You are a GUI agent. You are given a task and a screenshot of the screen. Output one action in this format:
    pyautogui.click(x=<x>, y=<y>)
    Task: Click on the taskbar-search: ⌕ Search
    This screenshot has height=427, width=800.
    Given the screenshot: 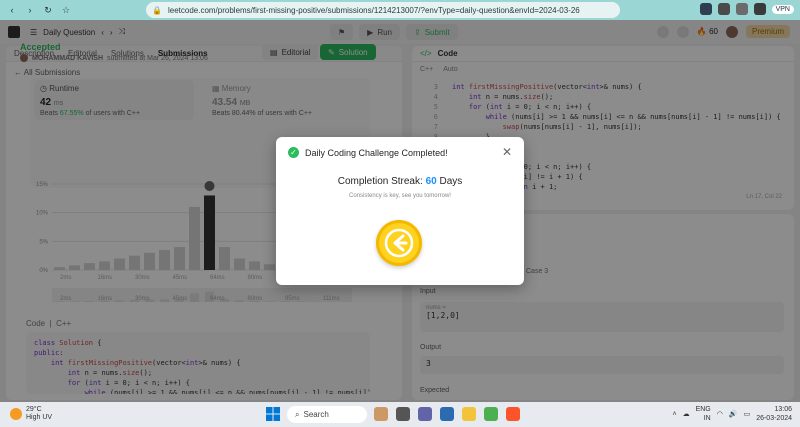 What is the action you would take?
    pyautogui.click(x=327, y=414)
    